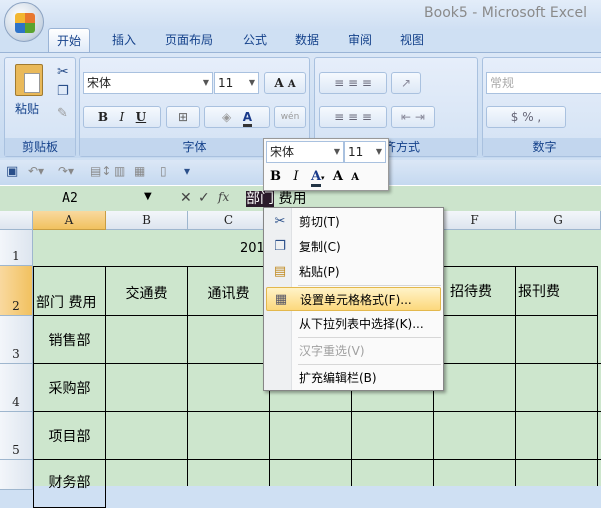  What do you see at coordinates (69, 388) in the screenshot?
I see `cell-dept: 采购部` at bounding box center [69, 388].